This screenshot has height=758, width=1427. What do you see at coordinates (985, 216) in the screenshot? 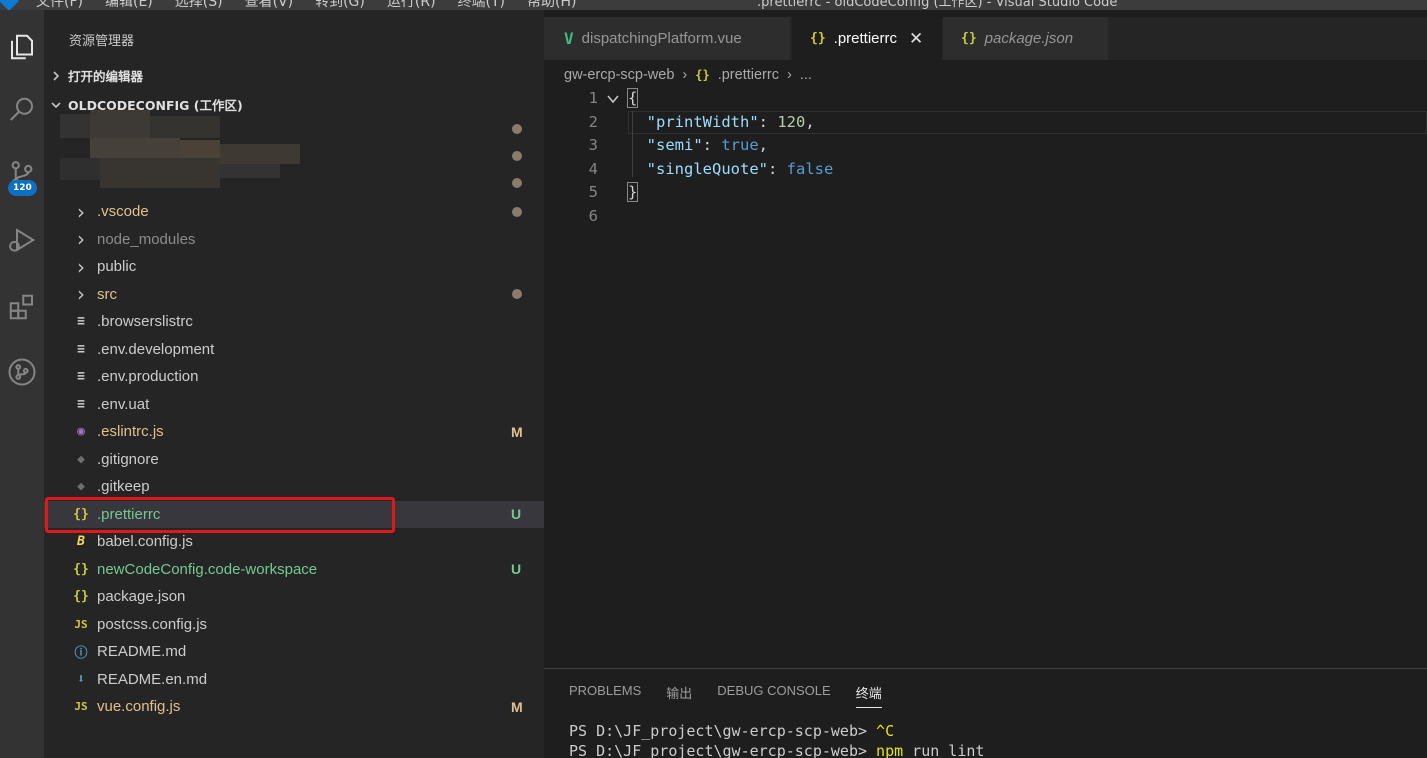
I see `code-line: 6` at bounding box center [985, 216].